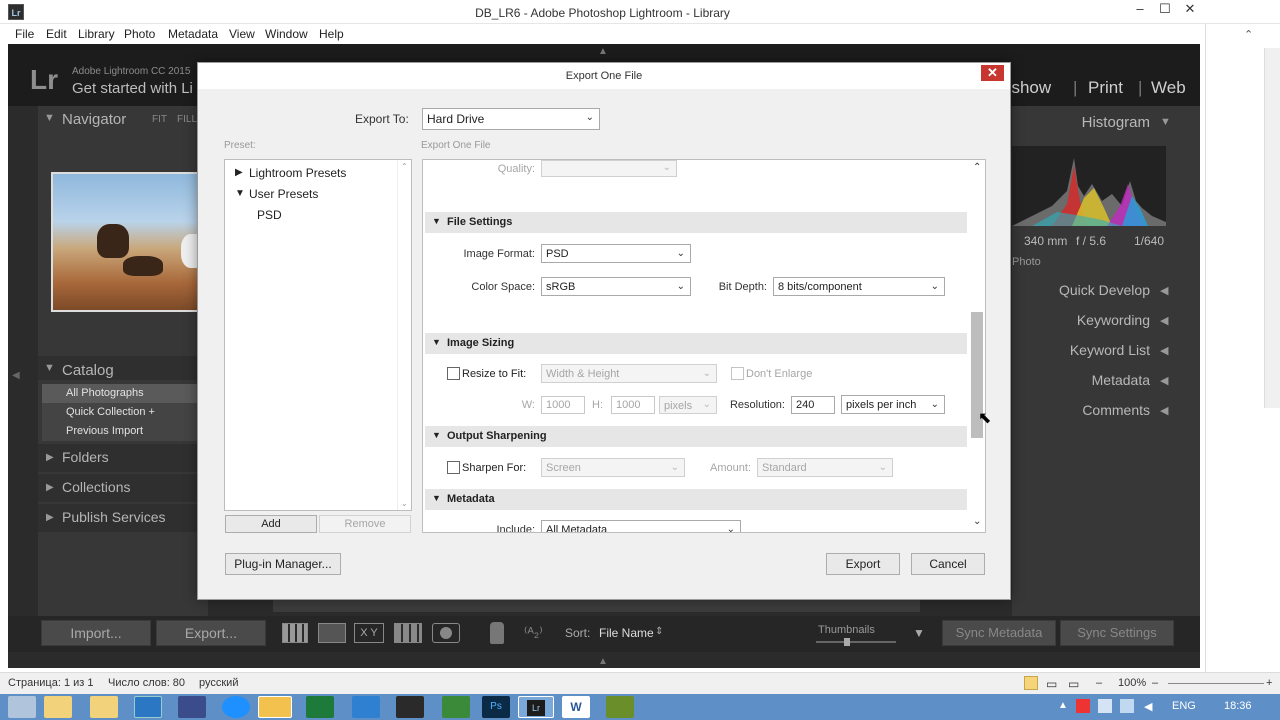 The image size is (1280, 720). Describe the element at coordinates (626, 633) in the screenshot. I see `sort-select: File Name` at that location.